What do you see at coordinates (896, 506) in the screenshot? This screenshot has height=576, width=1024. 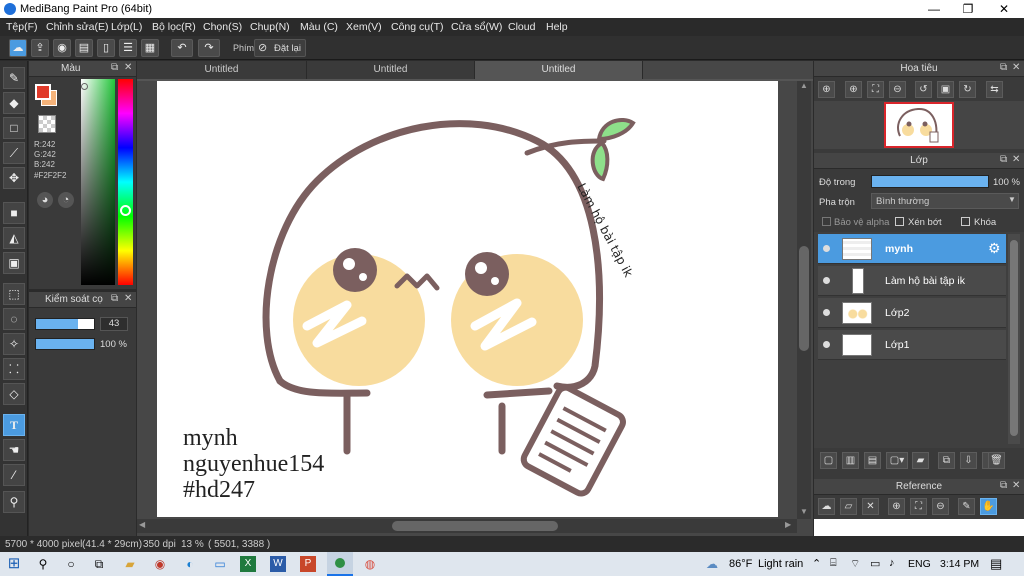 I see `ref-zoom-in-icon: ⊕` at bounding box center [896, 506].